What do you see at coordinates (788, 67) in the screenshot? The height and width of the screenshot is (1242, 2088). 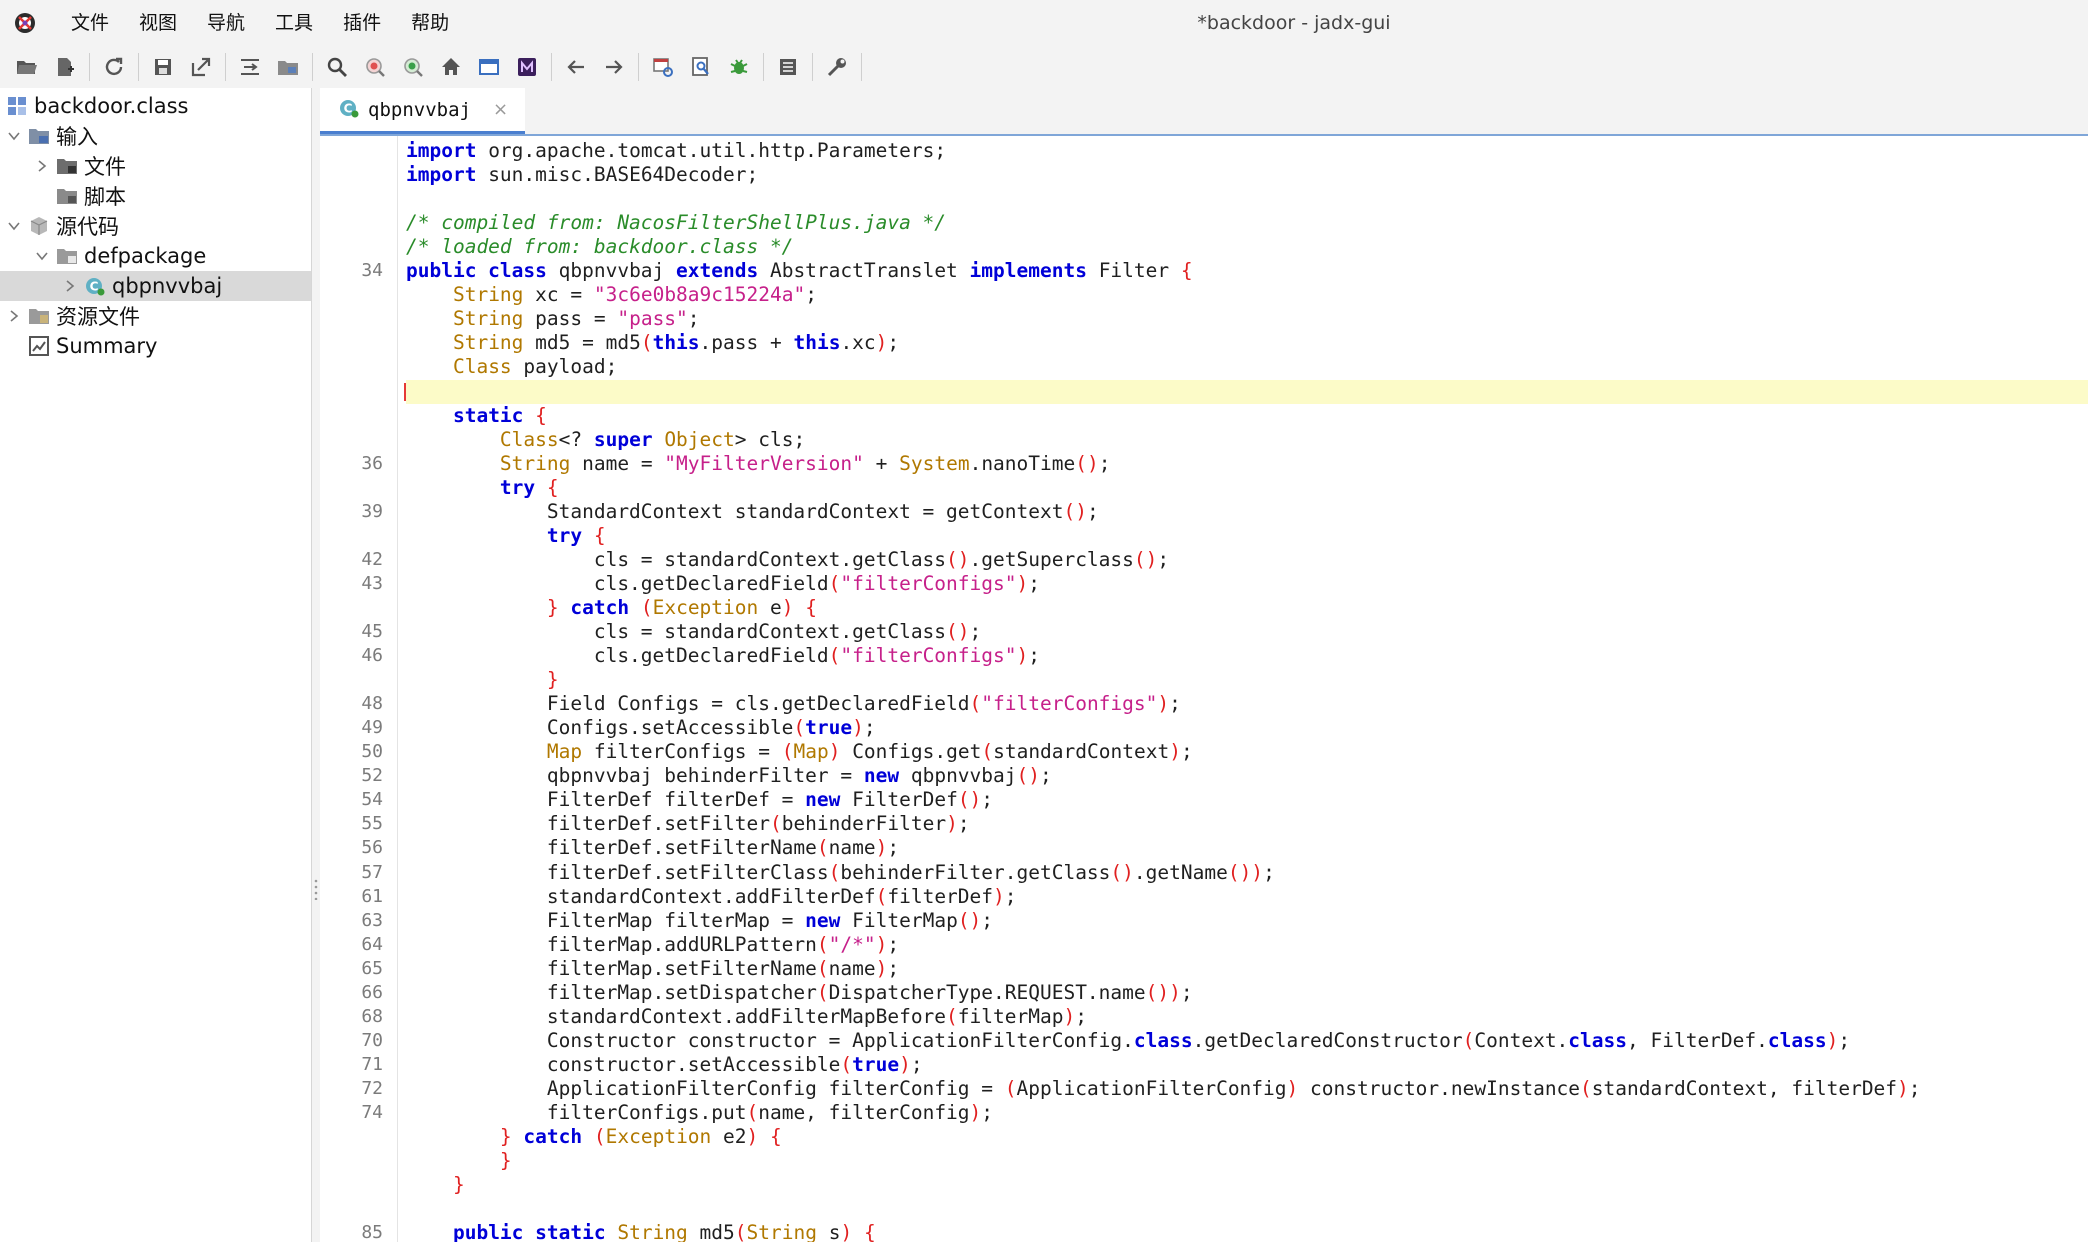 I see `bookmarks-icon` at bounding box center [788, 67].